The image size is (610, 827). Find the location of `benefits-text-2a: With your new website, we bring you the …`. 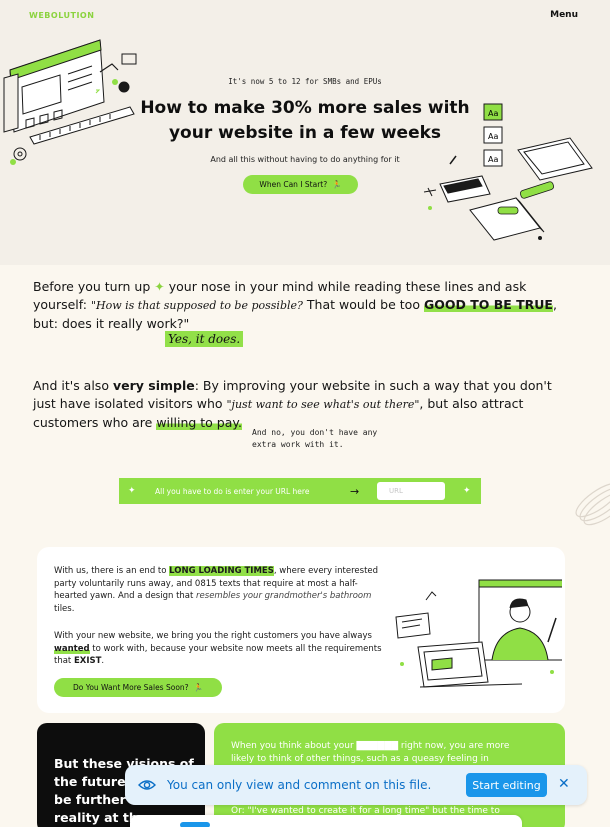

benefits-text-2a: With your new website, we bring you the … is located at coordinates (213, 636).